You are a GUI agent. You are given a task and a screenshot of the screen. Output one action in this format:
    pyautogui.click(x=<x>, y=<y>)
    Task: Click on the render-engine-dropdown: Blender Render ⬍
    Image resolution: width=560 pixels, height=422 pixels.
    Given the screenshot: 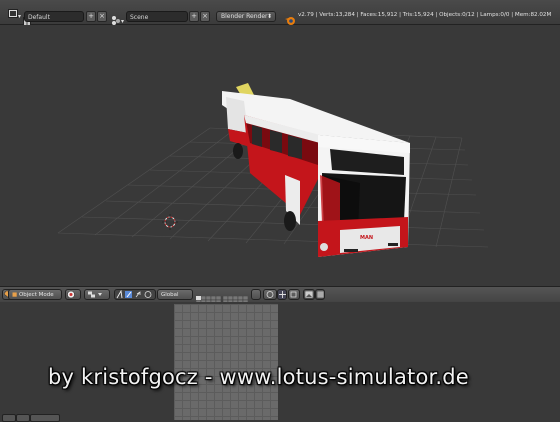 What is the action you would take?
    pyautogui.click(x=246, y=16)
    